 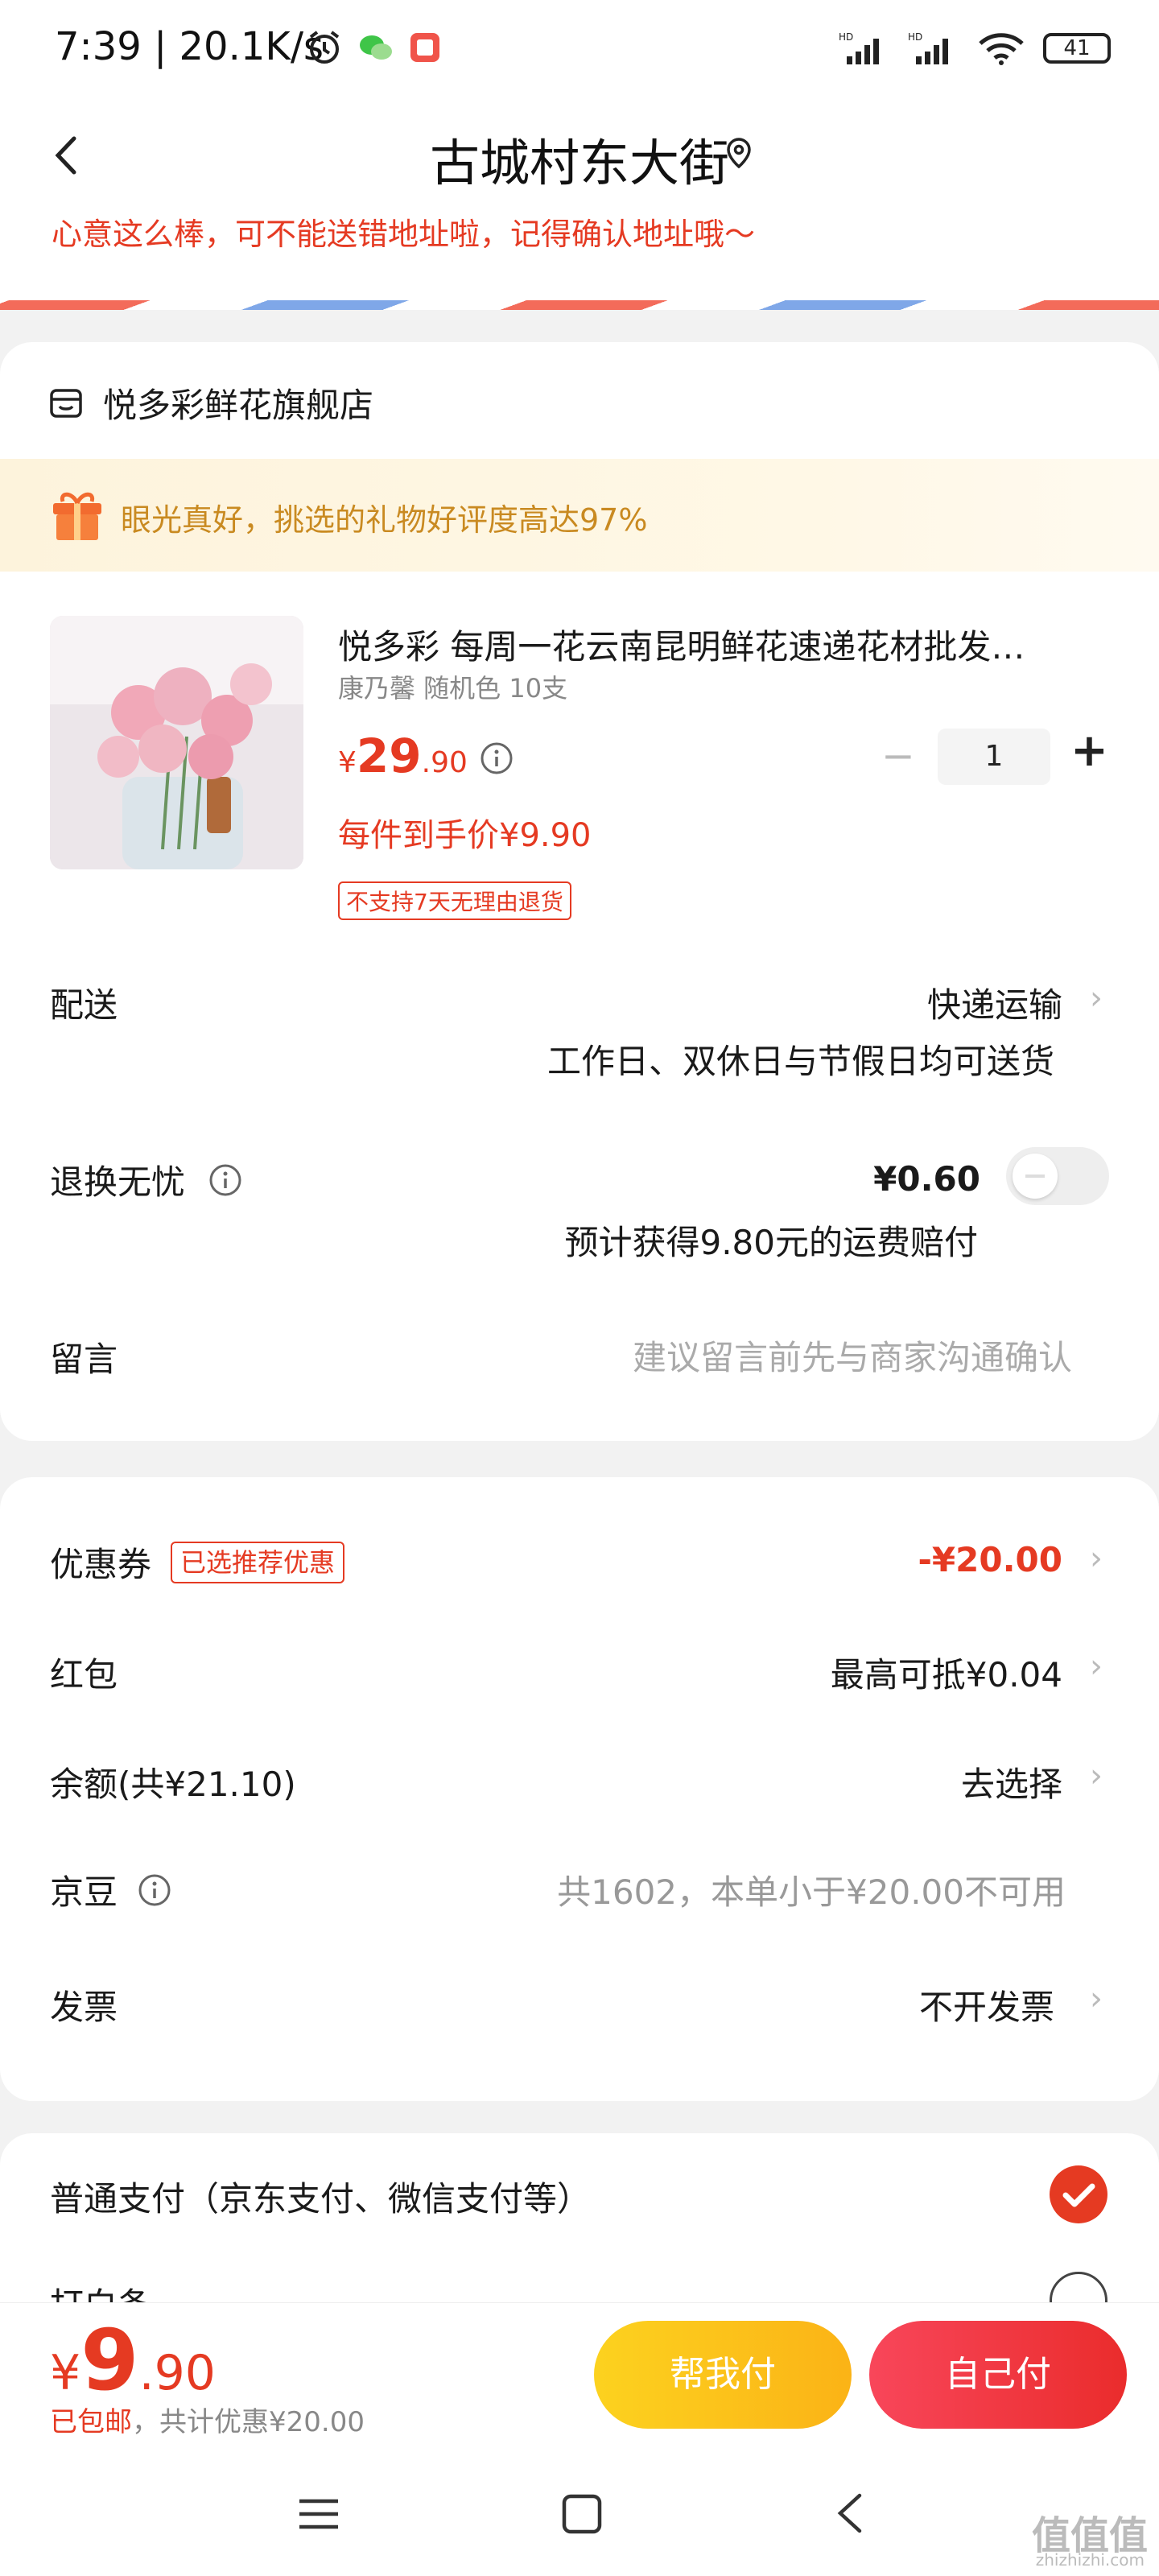 What do you see at coordinates (986, 2004) in the screenshot?
I see `invoice-value: 不开发票` at bounding box center [986, 2004].